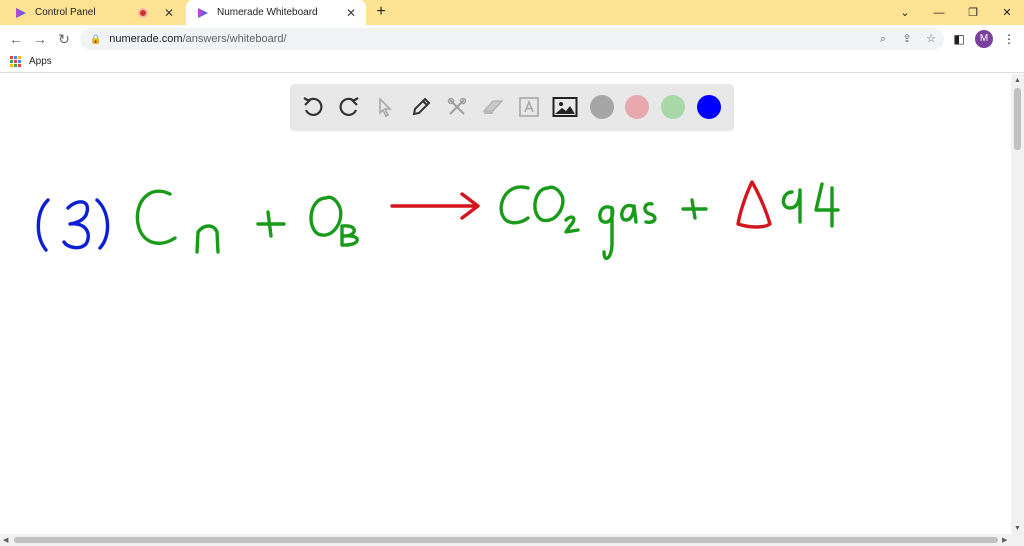 The height and width of the screenshot is (546, 1024). Describe the element at coordinates (1004, 540) in the screenshot. I see `scroll-right-icon: ▶` at that location.